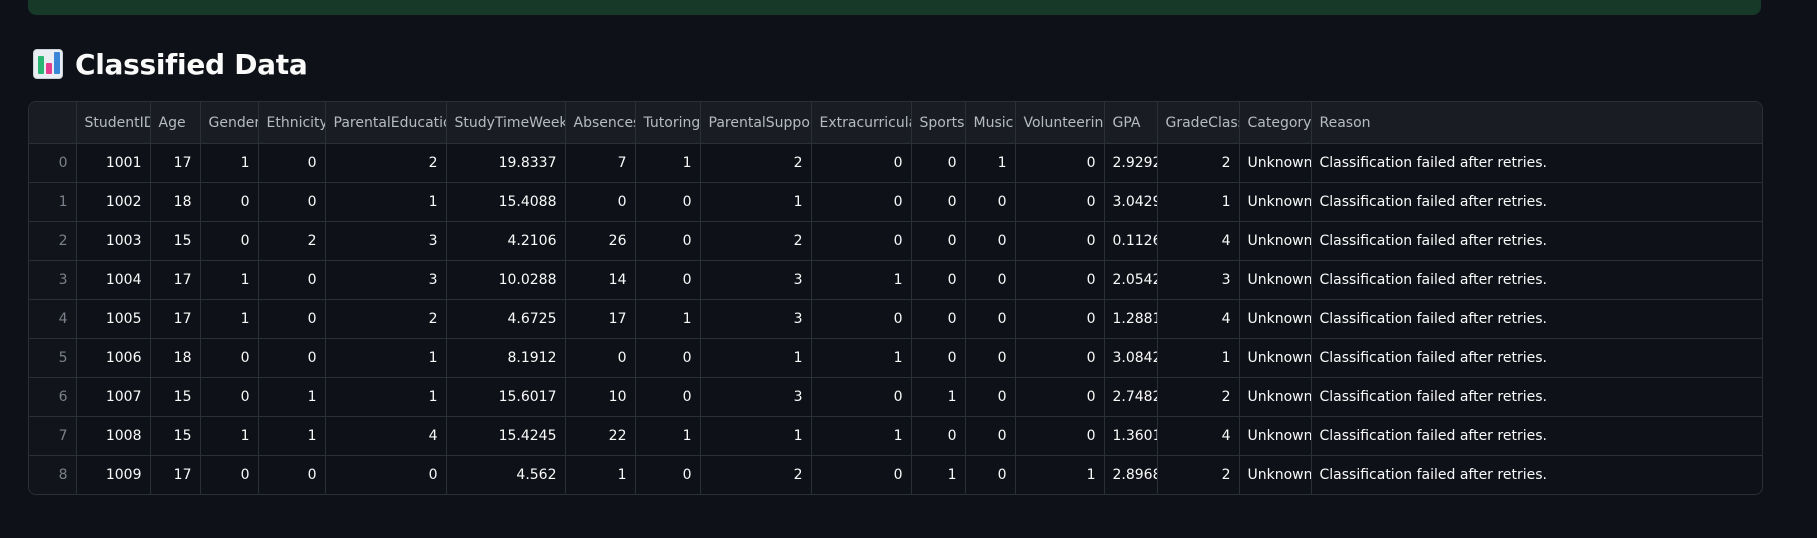  What do you see at coordinates (600, 397) in the screenshot?
I see `table-cell: 10` at bounding box center [600, 397].